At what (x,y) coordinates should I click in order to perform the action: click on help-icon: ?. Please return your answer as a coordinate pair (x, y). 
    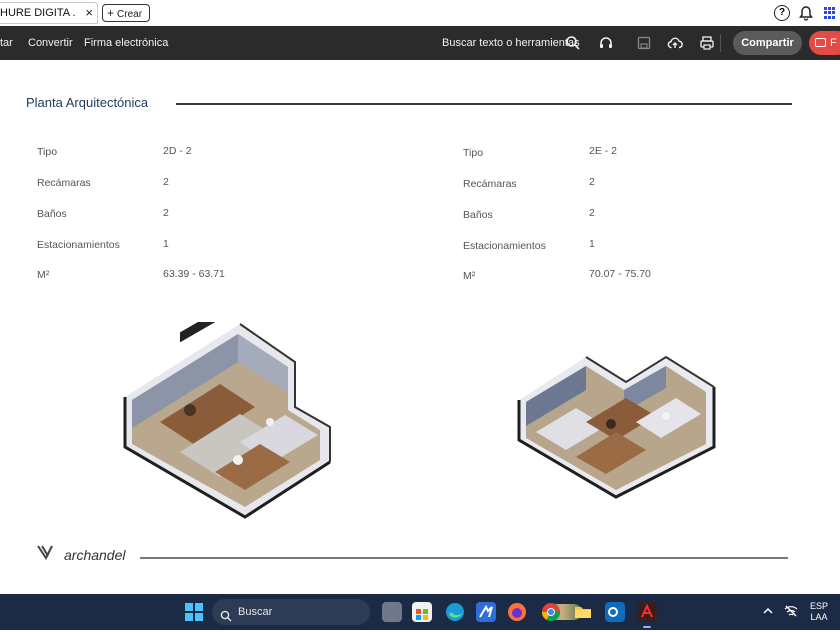
    Looking at the image, I should click on (782, 13).